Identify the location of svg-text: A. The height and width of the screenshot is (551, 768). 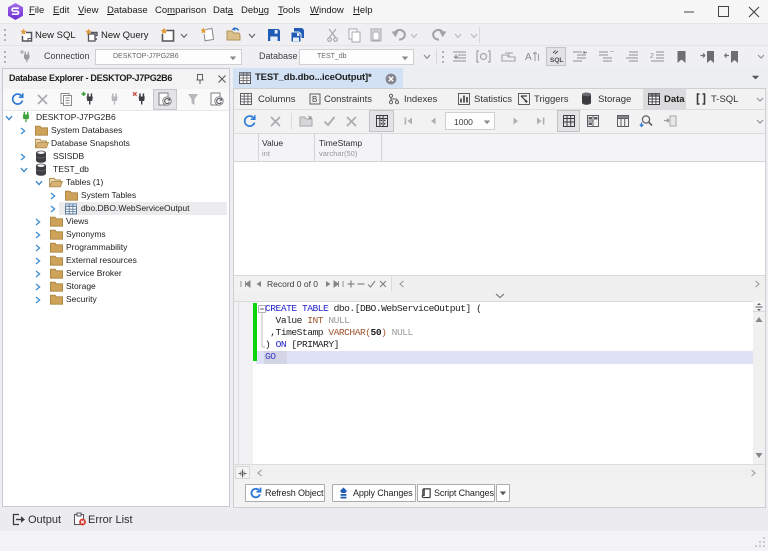
(528, 57).